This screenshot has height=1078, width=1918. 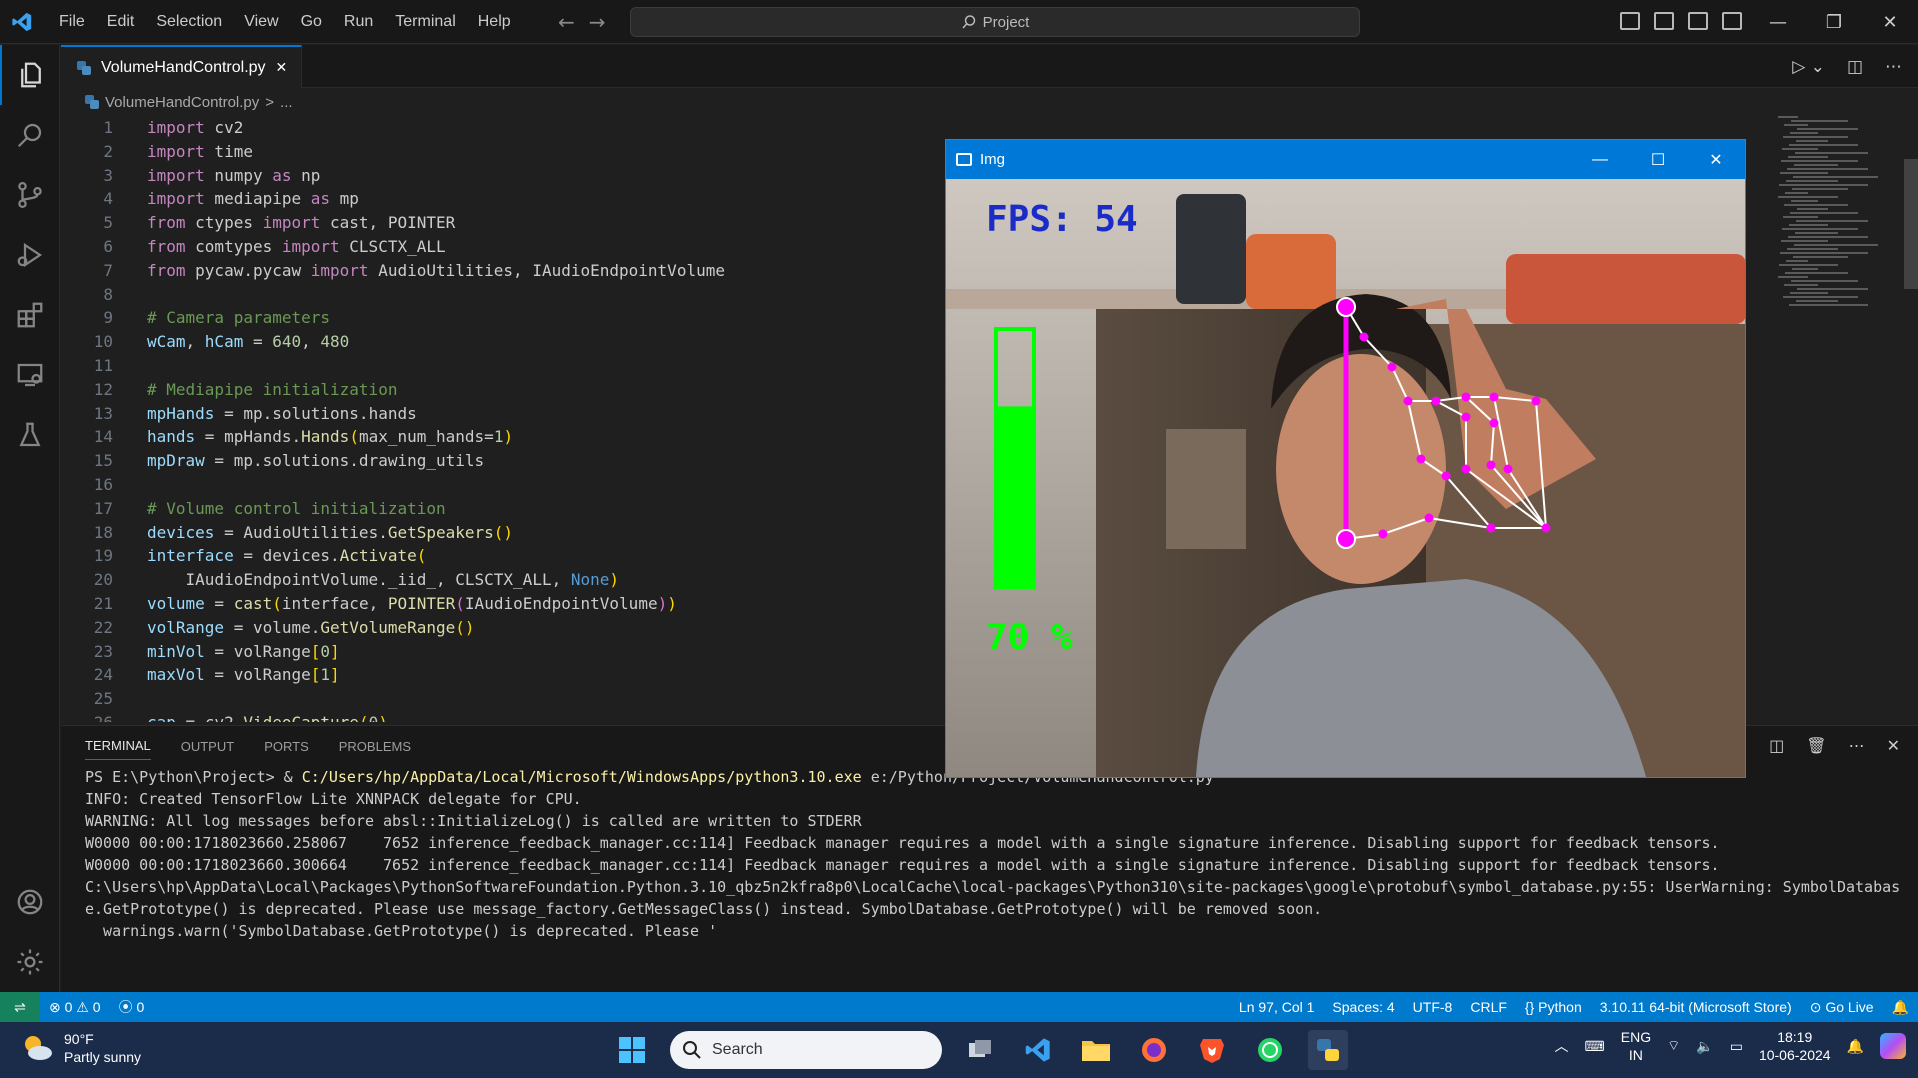 I want to click on toggle-panel-icon, so click(x=1664, y=21).